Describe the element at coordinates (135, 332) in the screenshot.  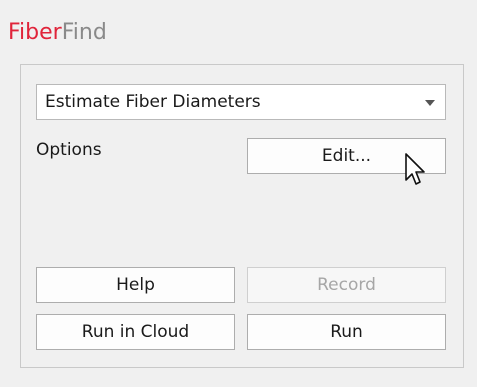
I see `run-in-cloud-button: Run in Cloud` at that location.